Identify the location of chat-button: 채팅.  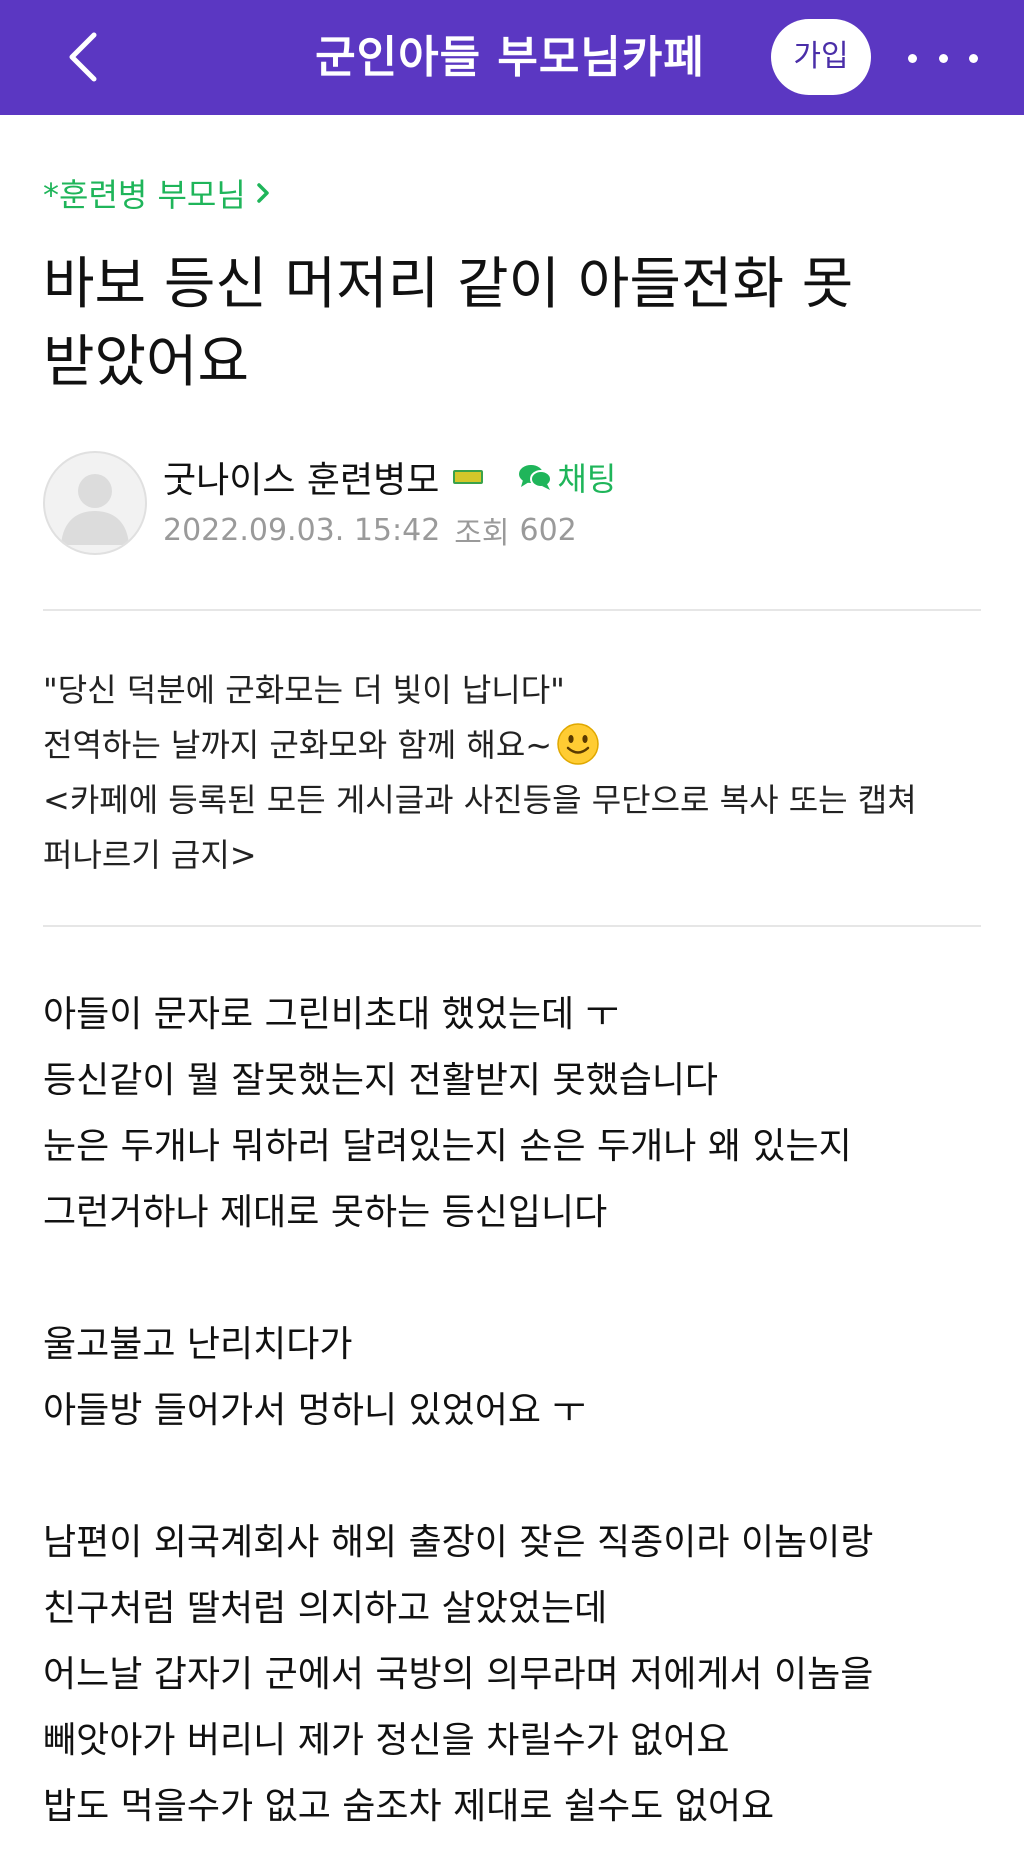
(566, 477).